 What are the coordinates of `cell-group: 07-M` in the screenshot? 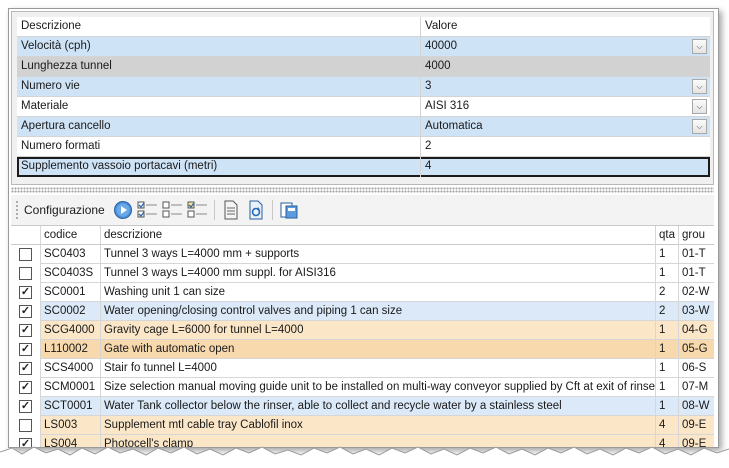 It's located at (695, 387).